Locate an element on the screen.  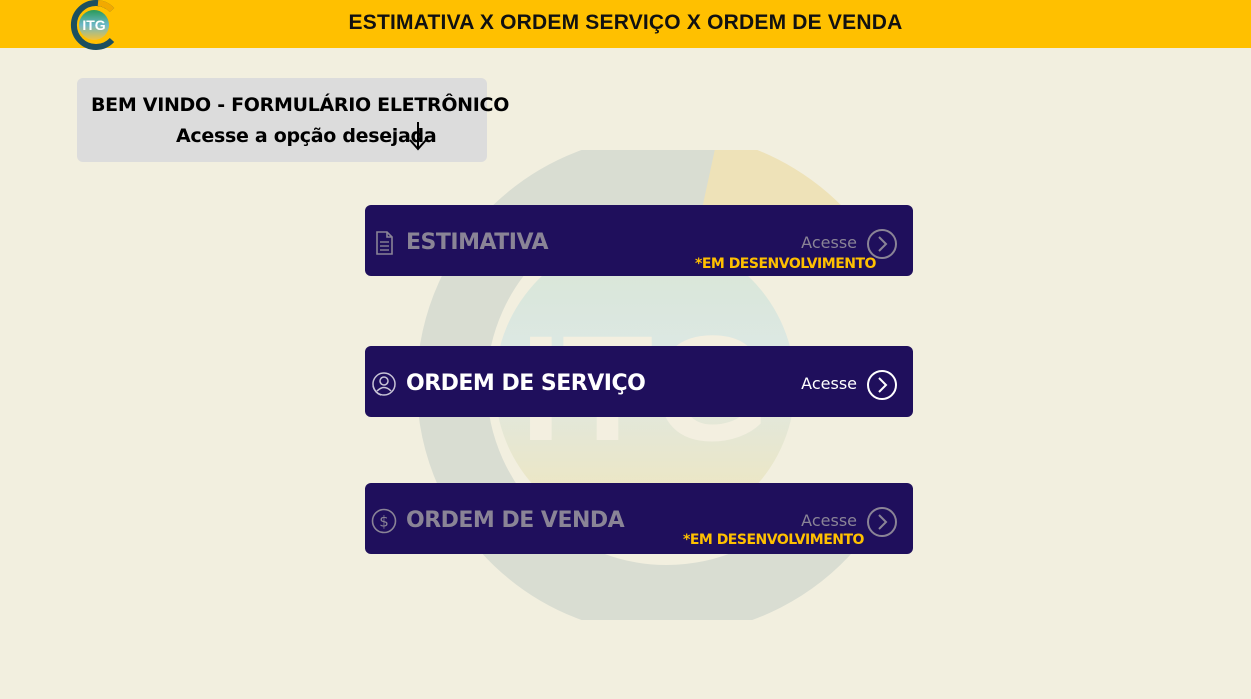
card-label: ORDEM DE SERVIÇO is located at coordinates (526, 383).